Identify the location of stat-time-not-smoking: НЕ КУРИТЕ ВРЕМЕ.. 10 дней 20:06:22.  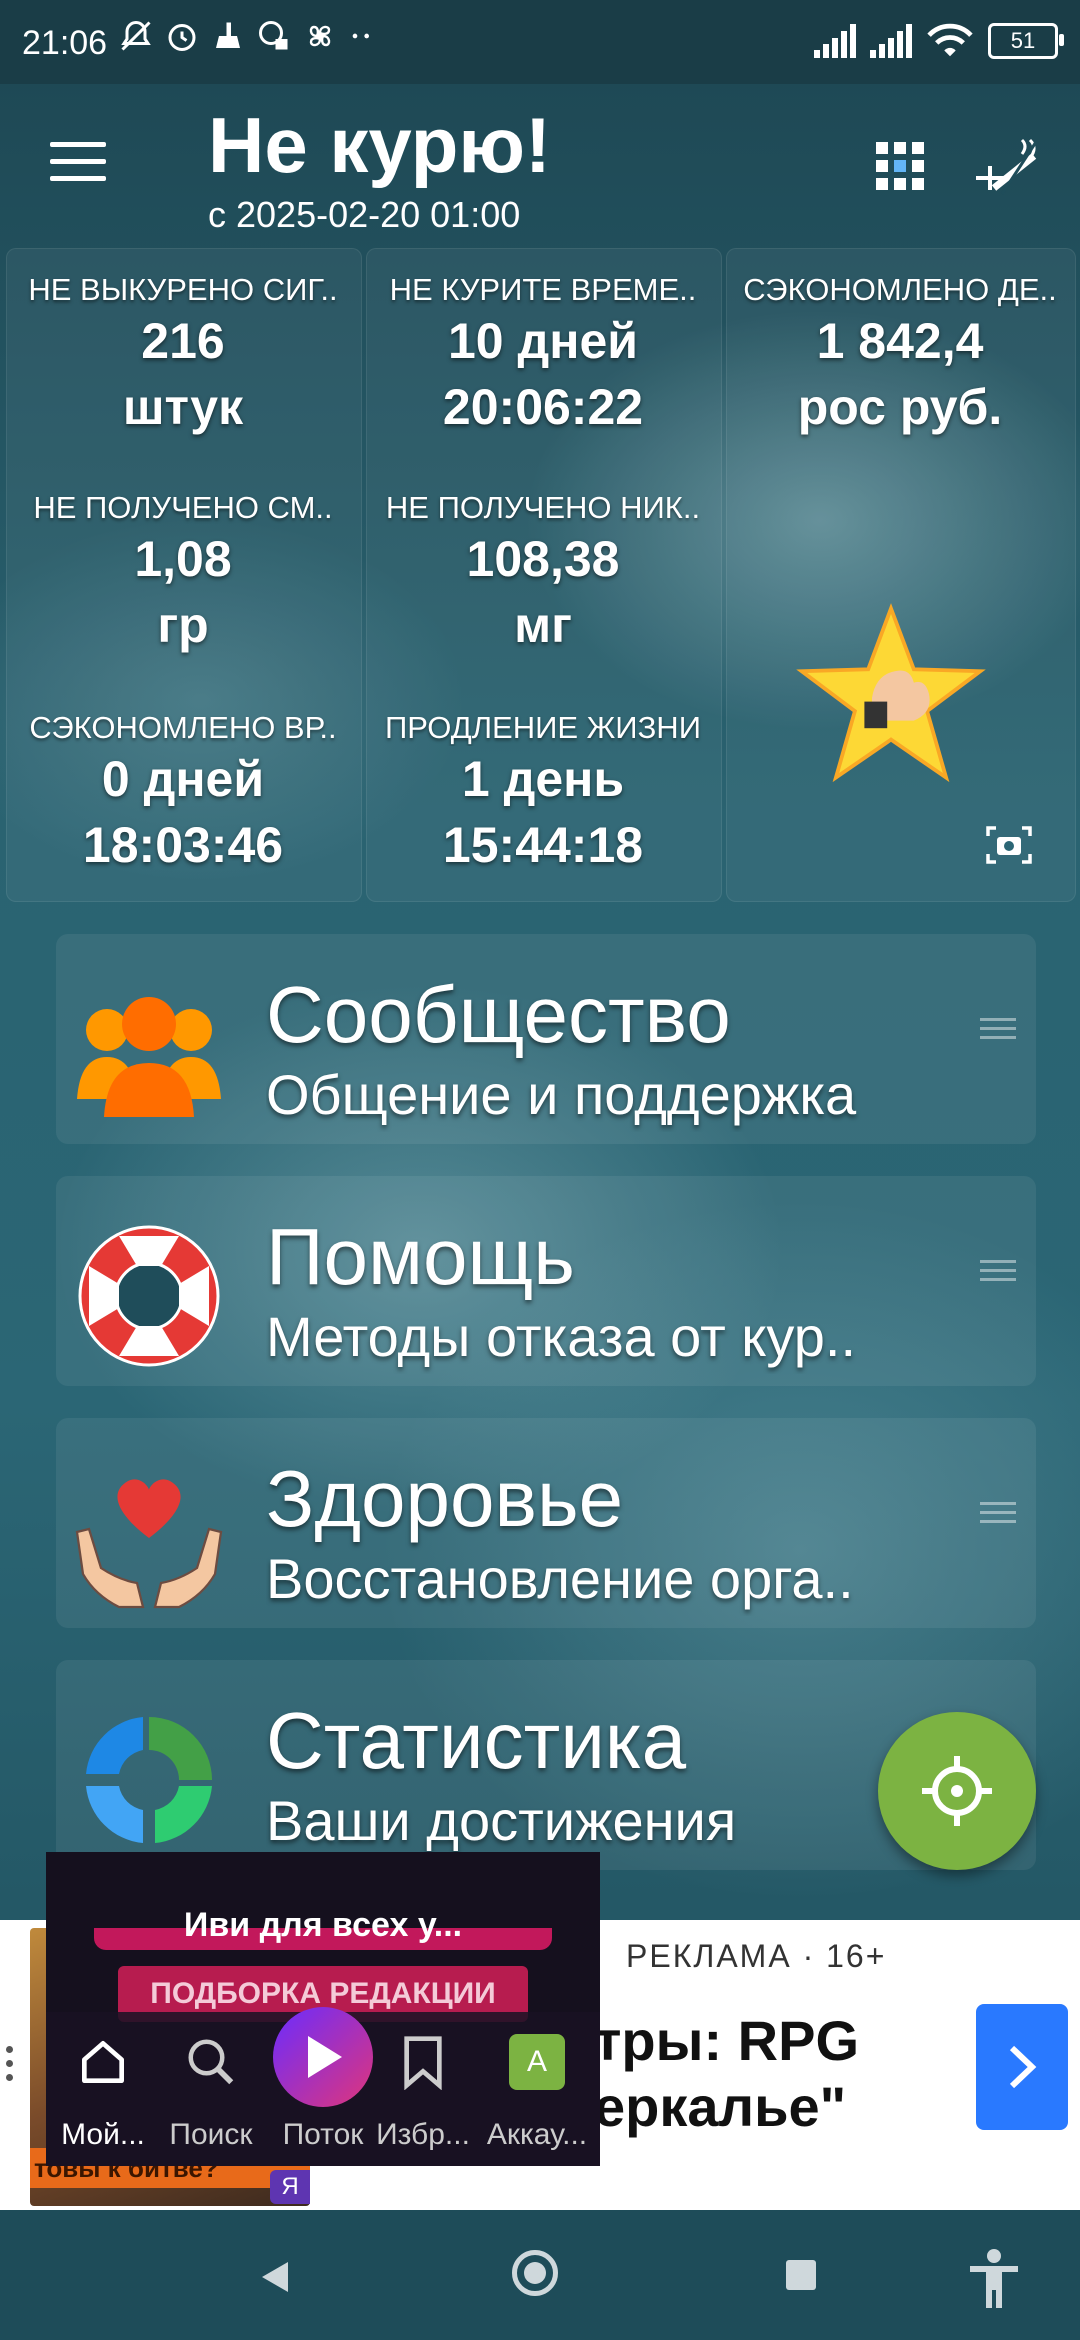
(543, 356).